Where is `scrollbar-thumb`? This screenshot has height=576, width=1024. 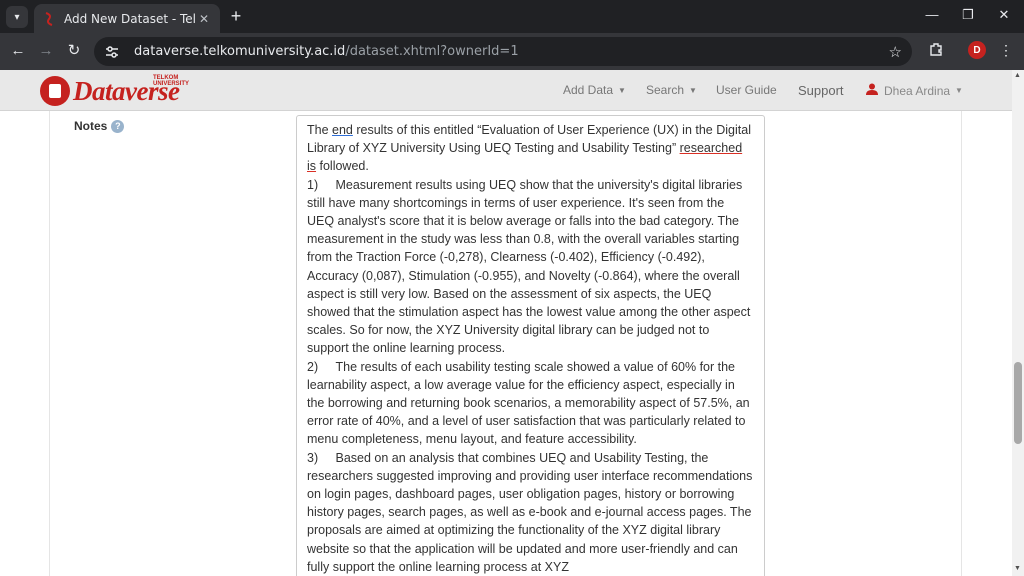 scrollbar-thumb is located at coordinates (1018, 403).